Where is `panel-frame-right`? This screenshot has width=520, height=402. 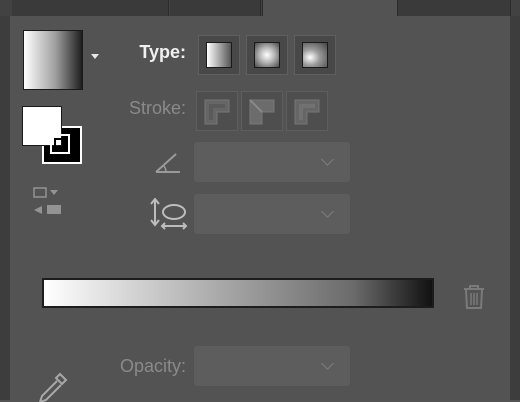 panel-frame-right is located at coordinates (515, 208).